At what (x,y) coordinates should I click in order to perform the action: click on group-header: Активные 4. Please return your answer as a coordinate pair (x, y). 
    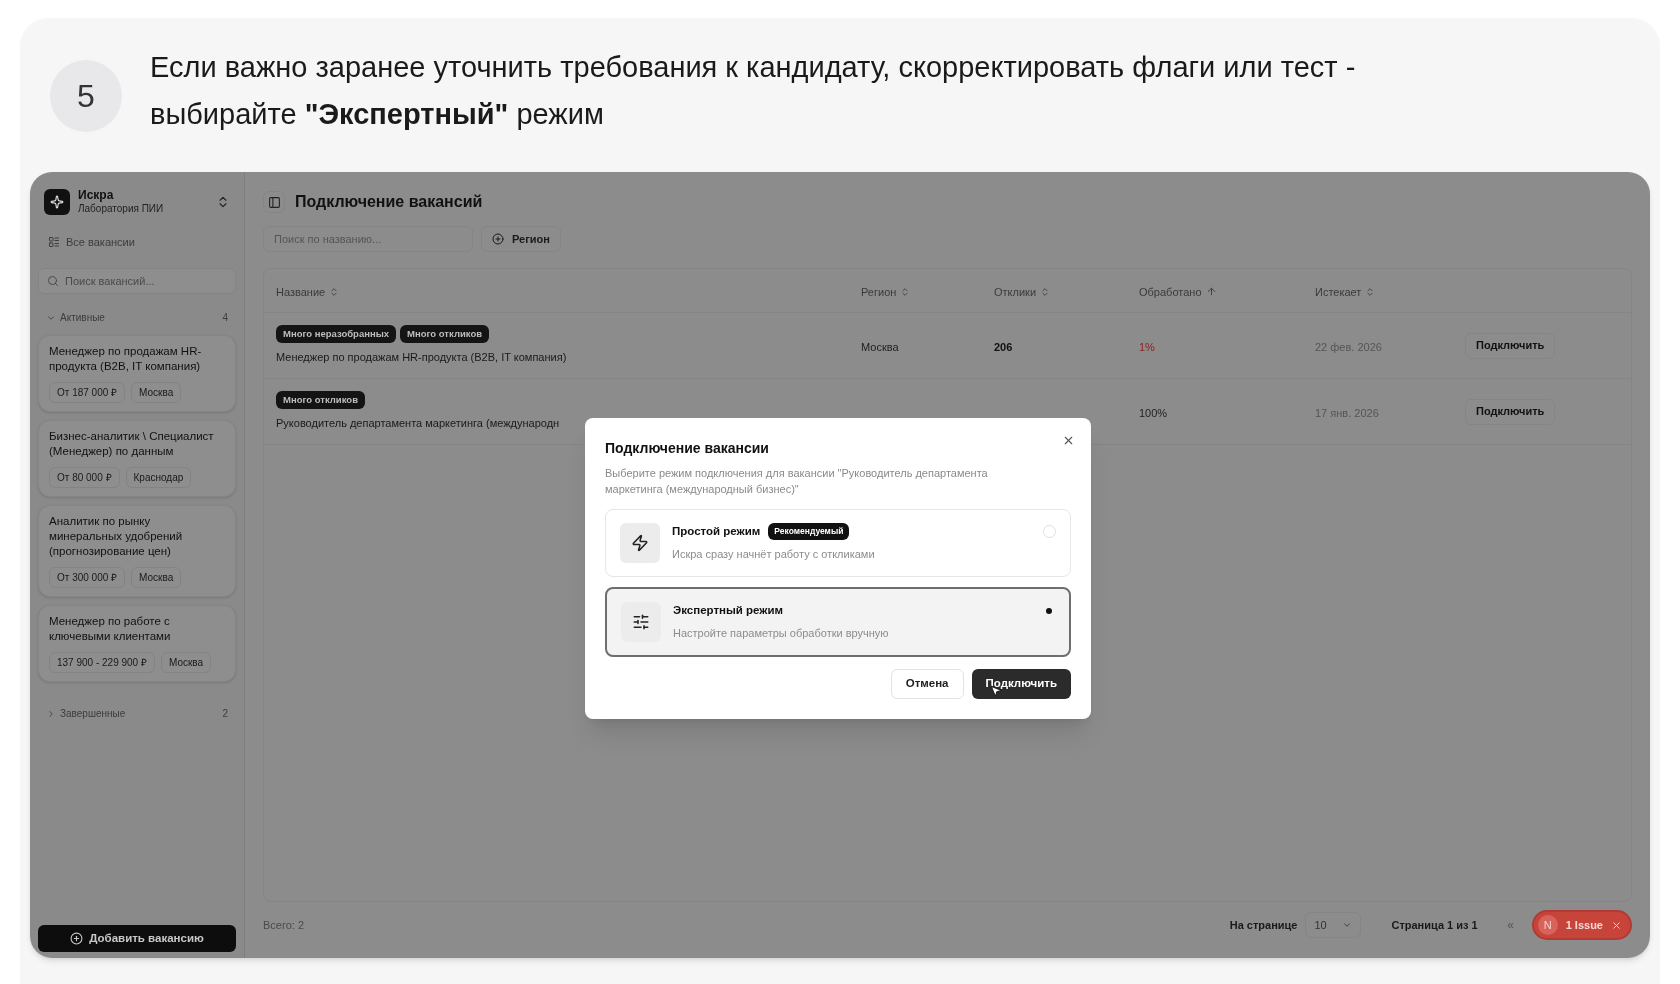
    Looking at the image, I should click on (137, 317).